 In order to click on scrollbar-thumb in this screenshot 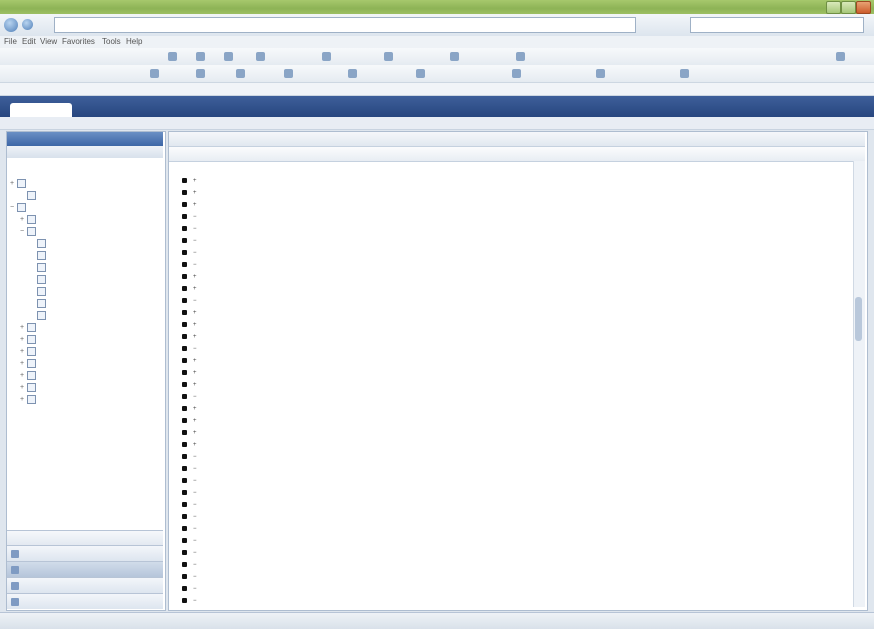, I will do `click(858, 319)`.